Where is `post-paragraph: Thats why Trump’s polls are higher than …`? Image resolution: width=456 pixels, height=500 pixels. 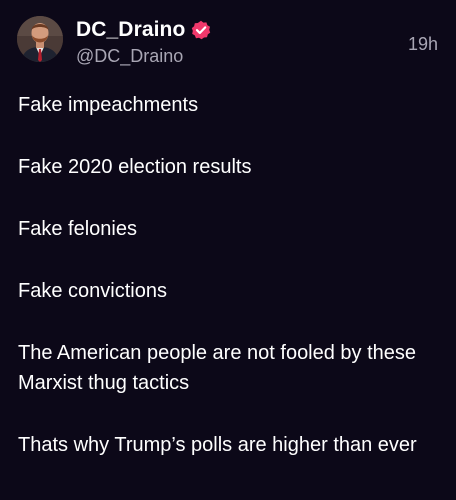
post-paragraph: Thats why Trump’s polls are higher than … is located at coordinates (217, 445).